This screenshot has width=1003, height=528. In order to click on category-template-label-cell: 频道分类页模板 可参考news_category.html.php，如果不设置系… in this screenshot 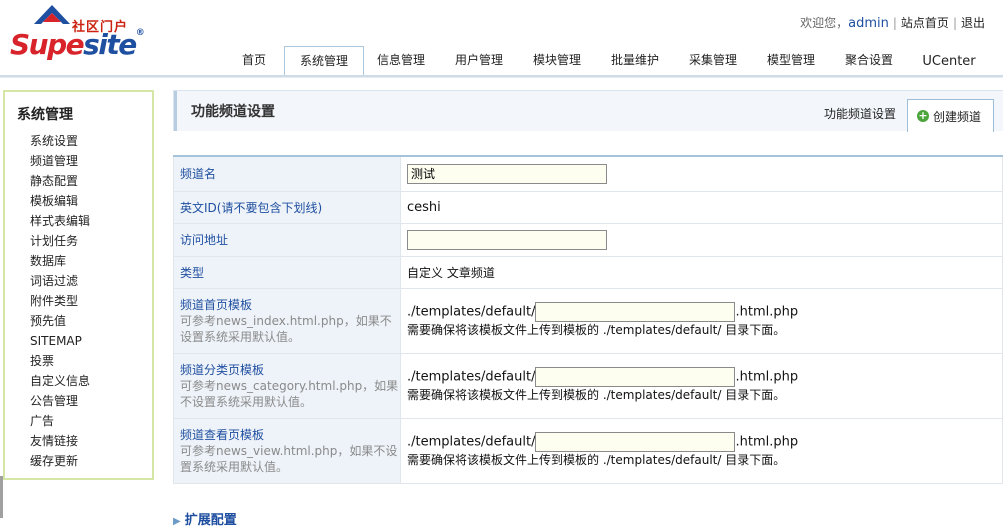, I will do `click(287, 385)`.